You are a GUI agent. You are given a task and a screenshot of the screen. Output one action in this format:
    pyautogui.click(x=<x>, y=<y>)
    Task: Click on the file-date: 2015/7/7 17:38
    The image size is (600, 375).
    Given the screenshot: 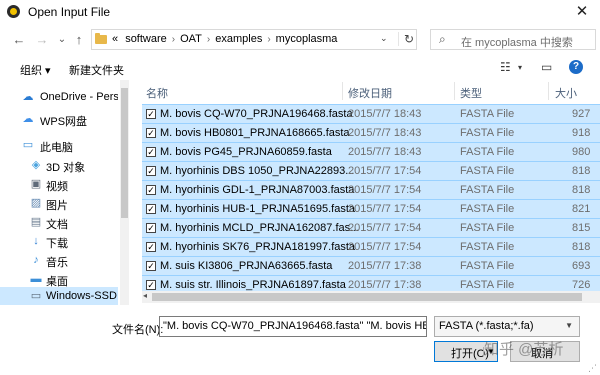 What is the action you would take?
    pyautogui.click(x=385, y=285)
    